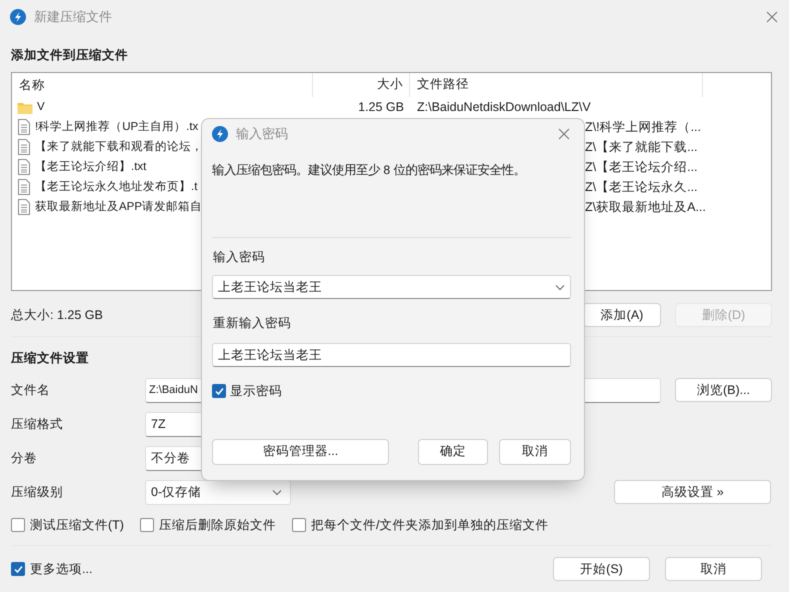 The image size is (789, 592). What do you see at coordinates (69, 55) in the screenshot?
I see `section-title: 添加文件到压缩文件` at bounding box center [69, 55].